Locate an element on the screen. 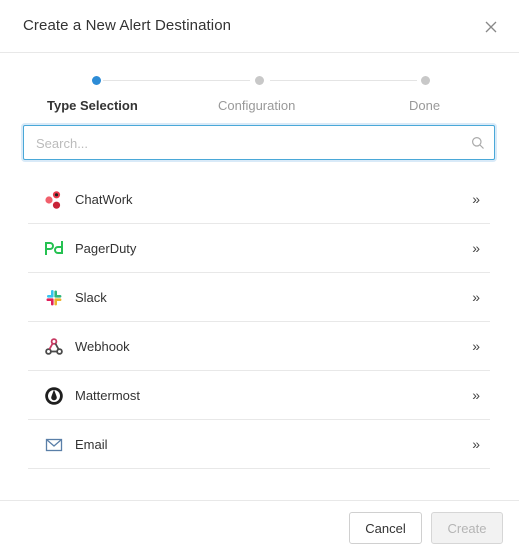 This screenshot has height=552, width=519. destination-item-chatwork: ChatWork » is located at coordinates (259, 199).